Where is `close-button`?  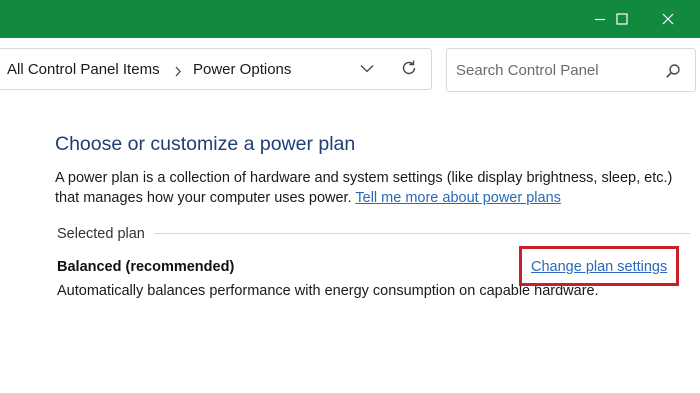
close-button is located at coordinates (668, 19).